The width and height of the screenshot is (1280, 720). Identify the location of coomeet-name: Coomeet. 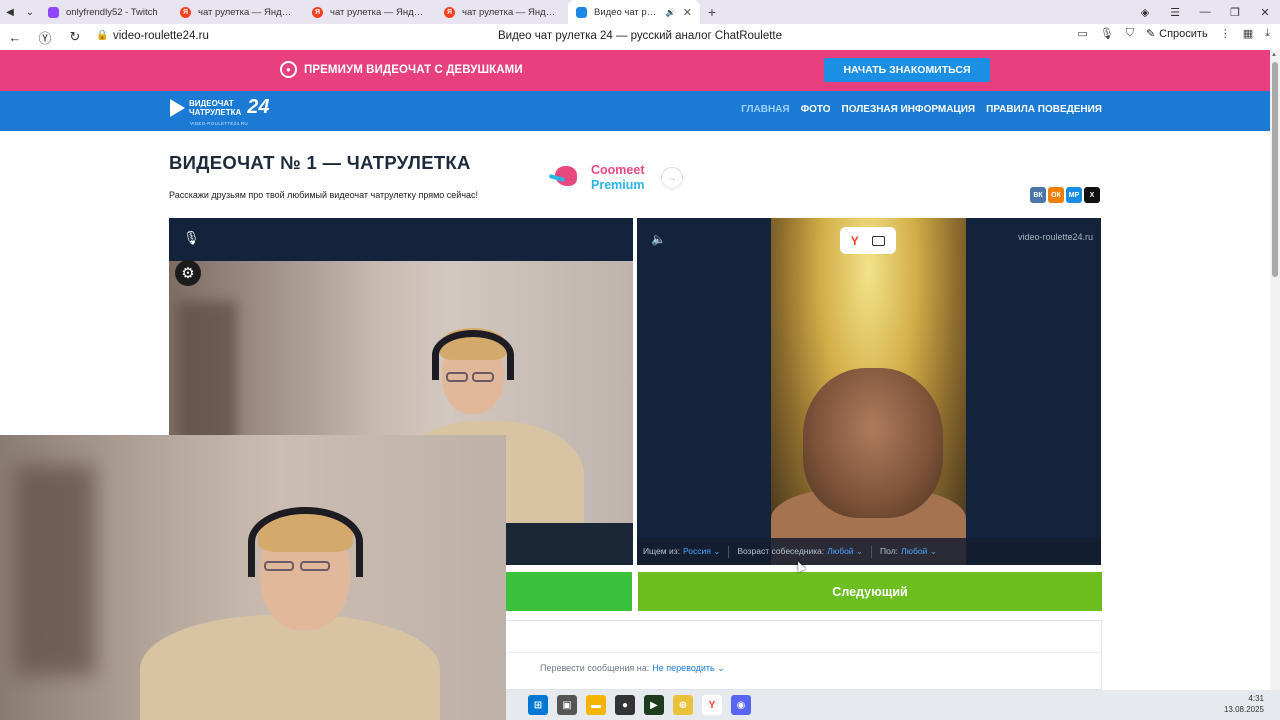
(618, 170).